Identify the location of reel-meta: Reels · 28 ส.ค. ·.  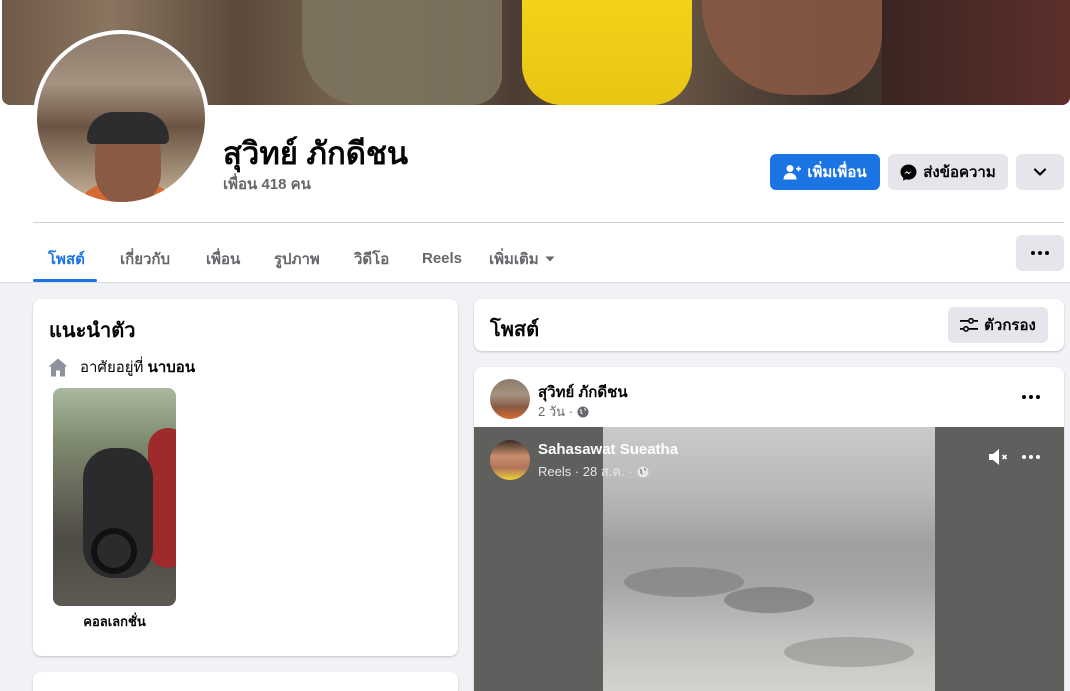
(593, 471).